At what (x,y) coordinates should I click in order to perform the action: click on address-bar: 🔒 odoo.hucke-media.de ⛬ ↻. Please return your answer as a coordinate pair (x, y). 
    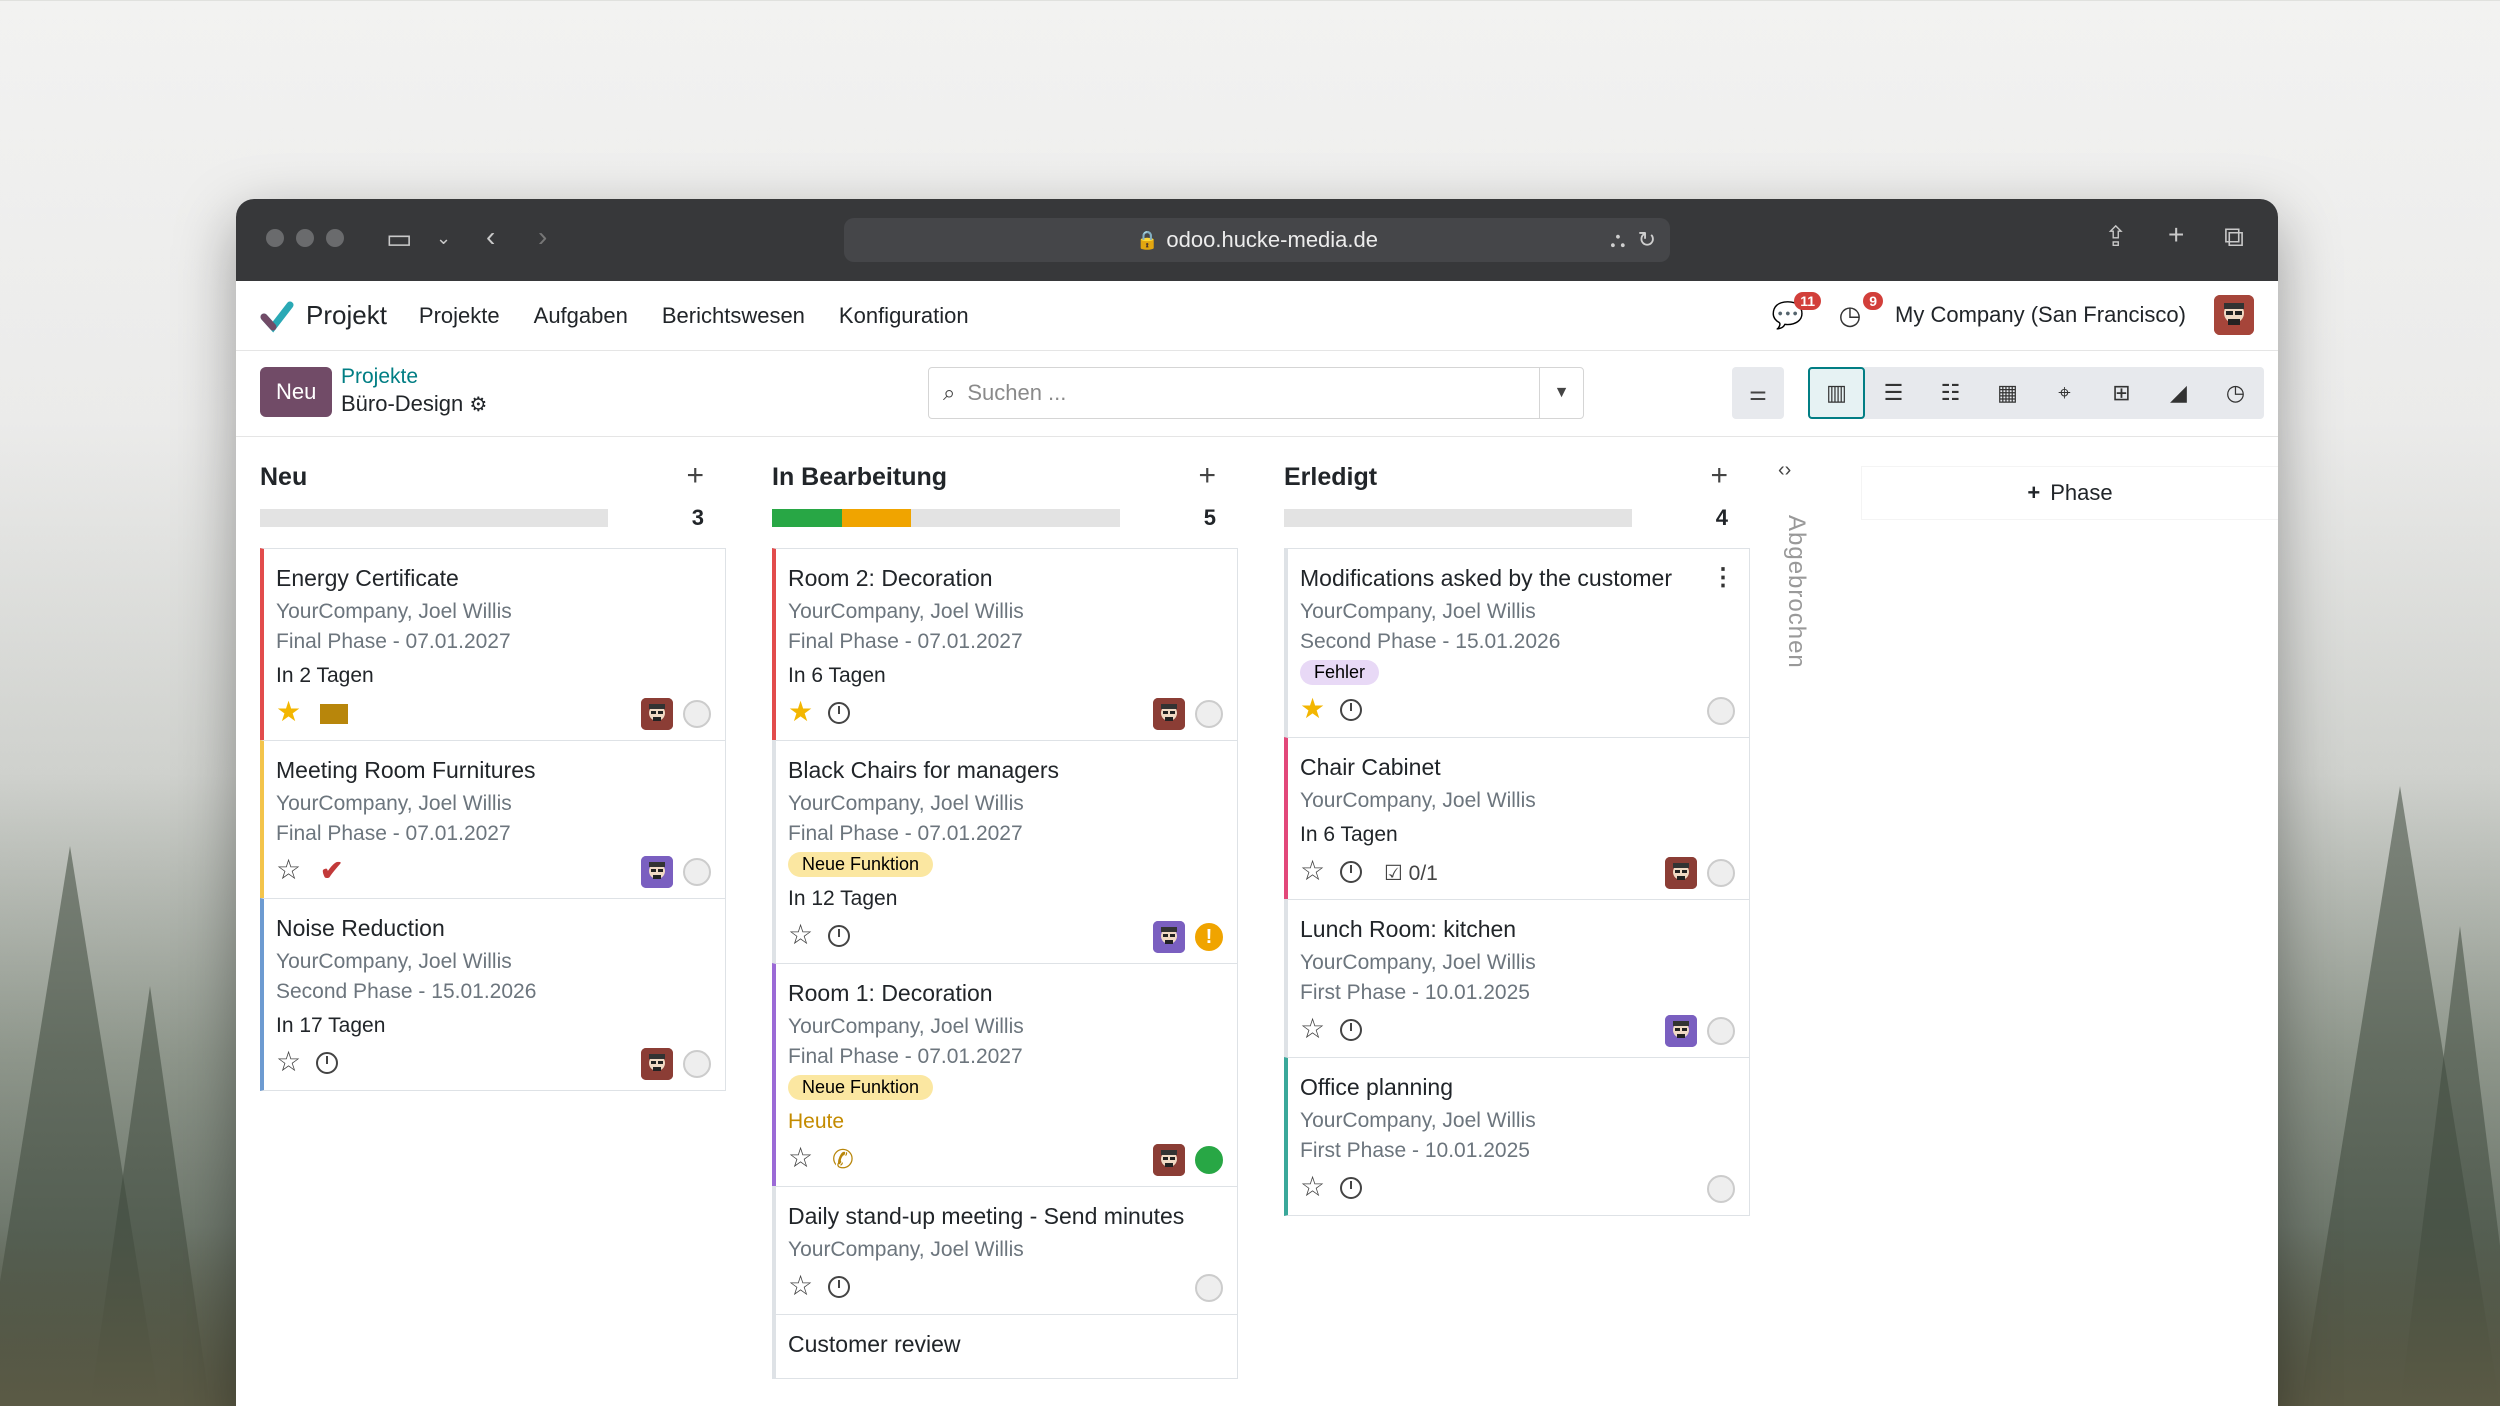
    Looking at the image, I should click on (1257, 240).